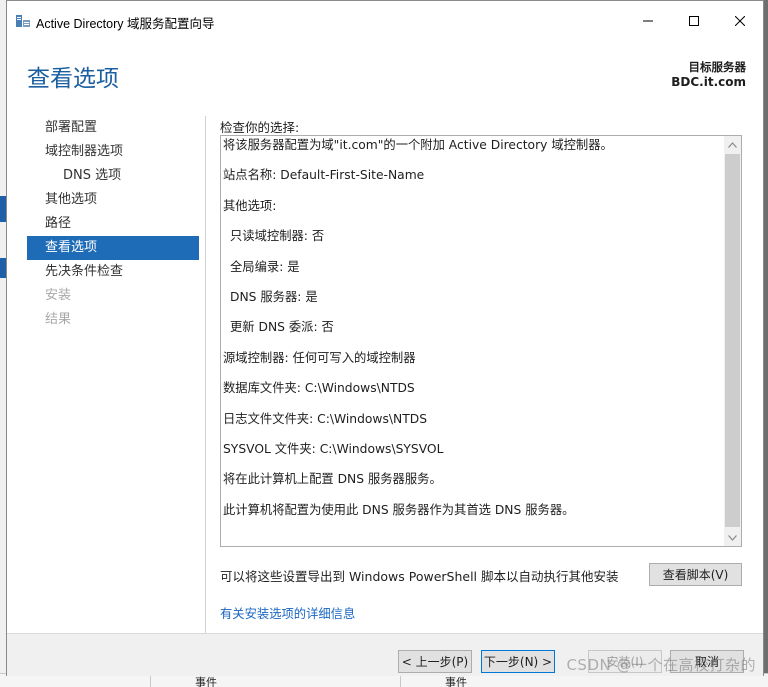 Image resolution: width=768 pixels, height=687 pixels. What do you see at coordinates (399, 509) in the screenshot?
I see `review-line: 此计算机将配置为使用此 DNS 服务器作为其首选 DNS 服务器。` at bounding box center [399, 509].